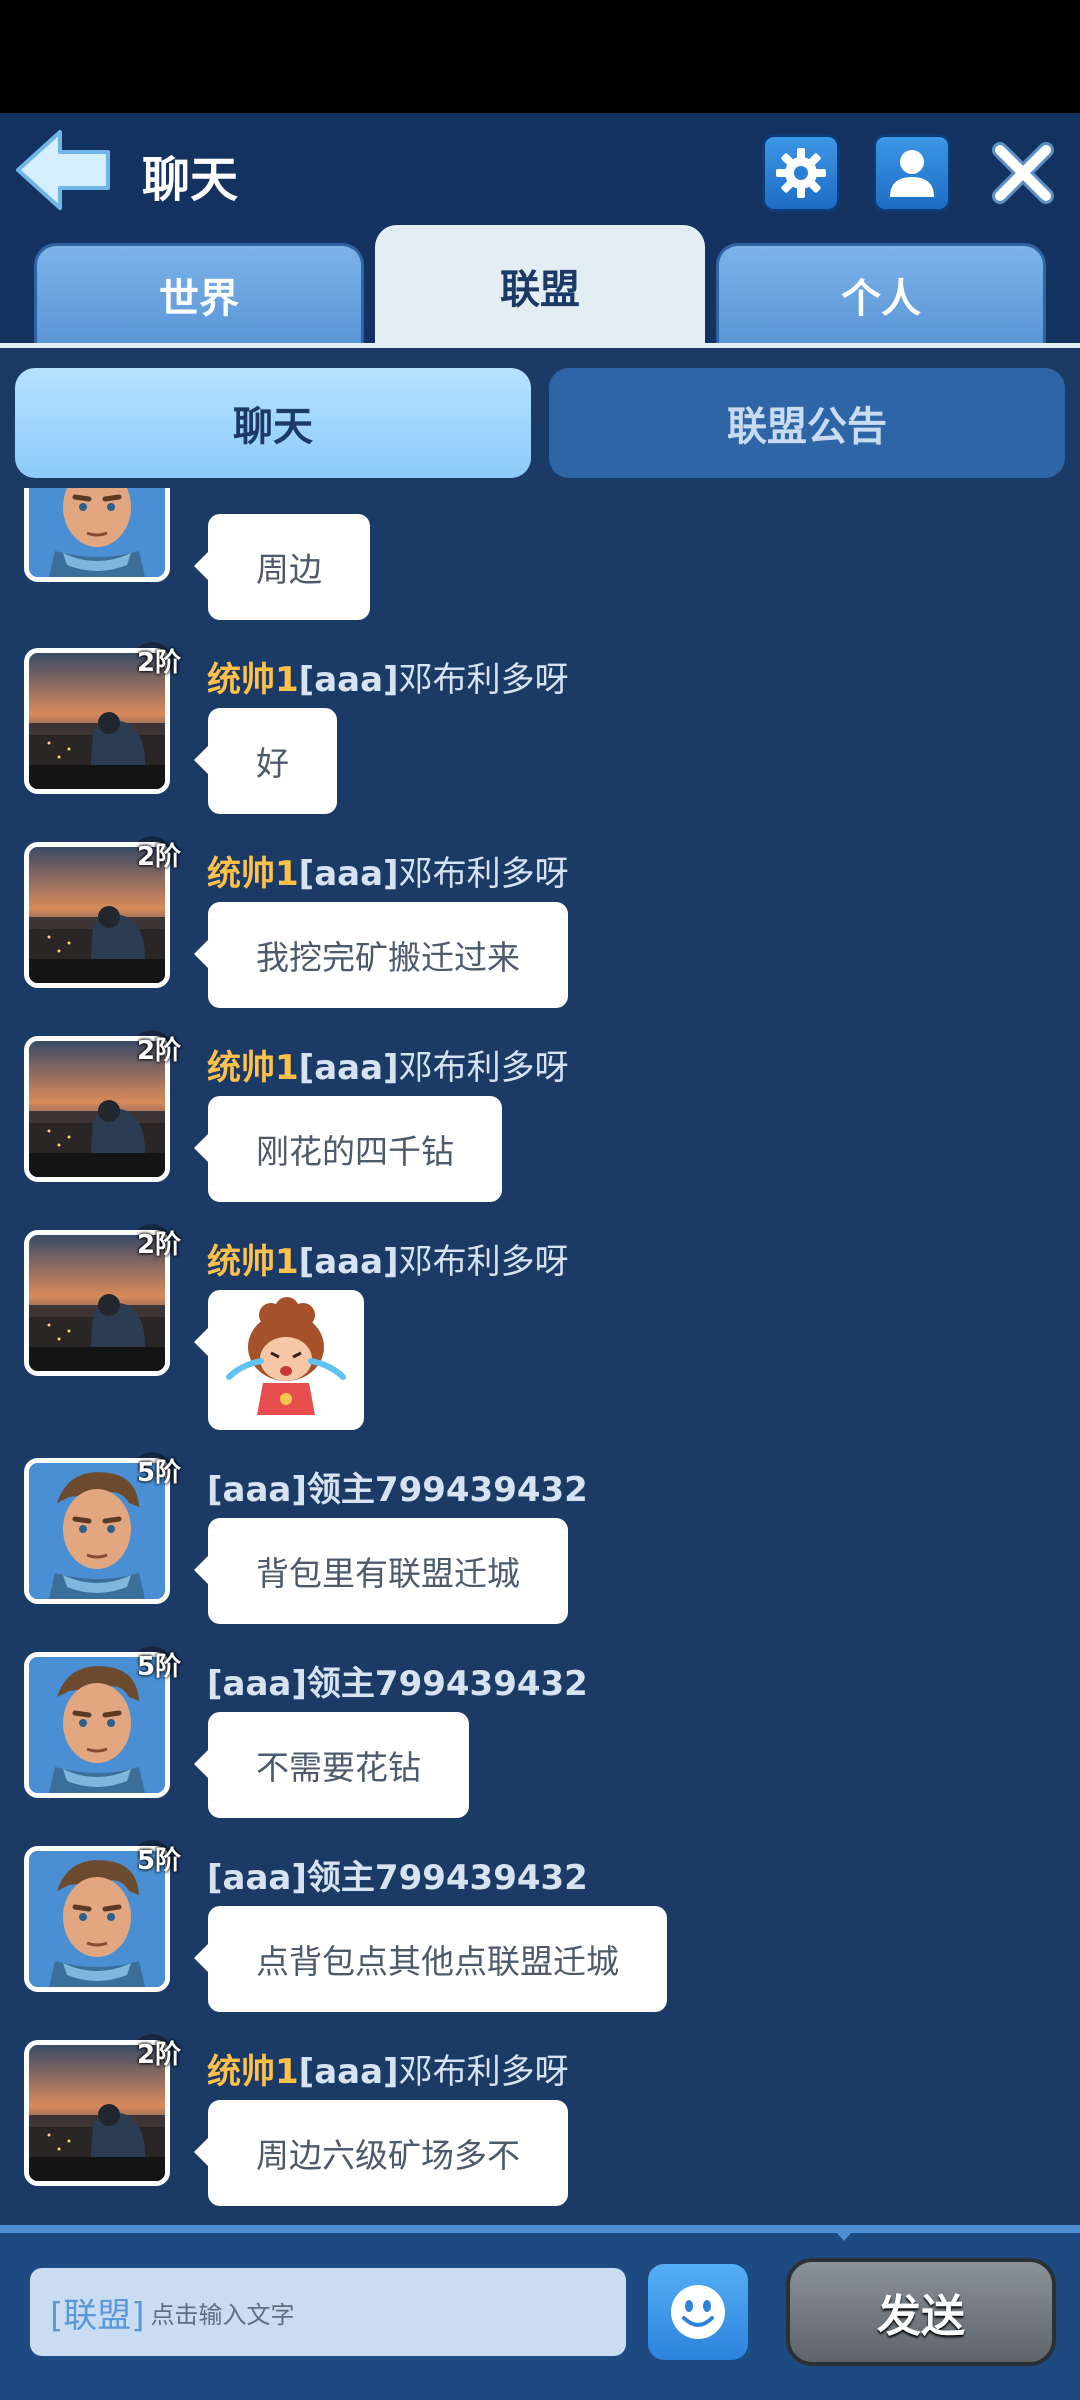 Image resolution: width=1080 pixels, height=2400 pixels. Describe the element at coordinates (381, 1571) in the screenshot. I see `message-bubble: 背包里有联盟迁城` at that location.